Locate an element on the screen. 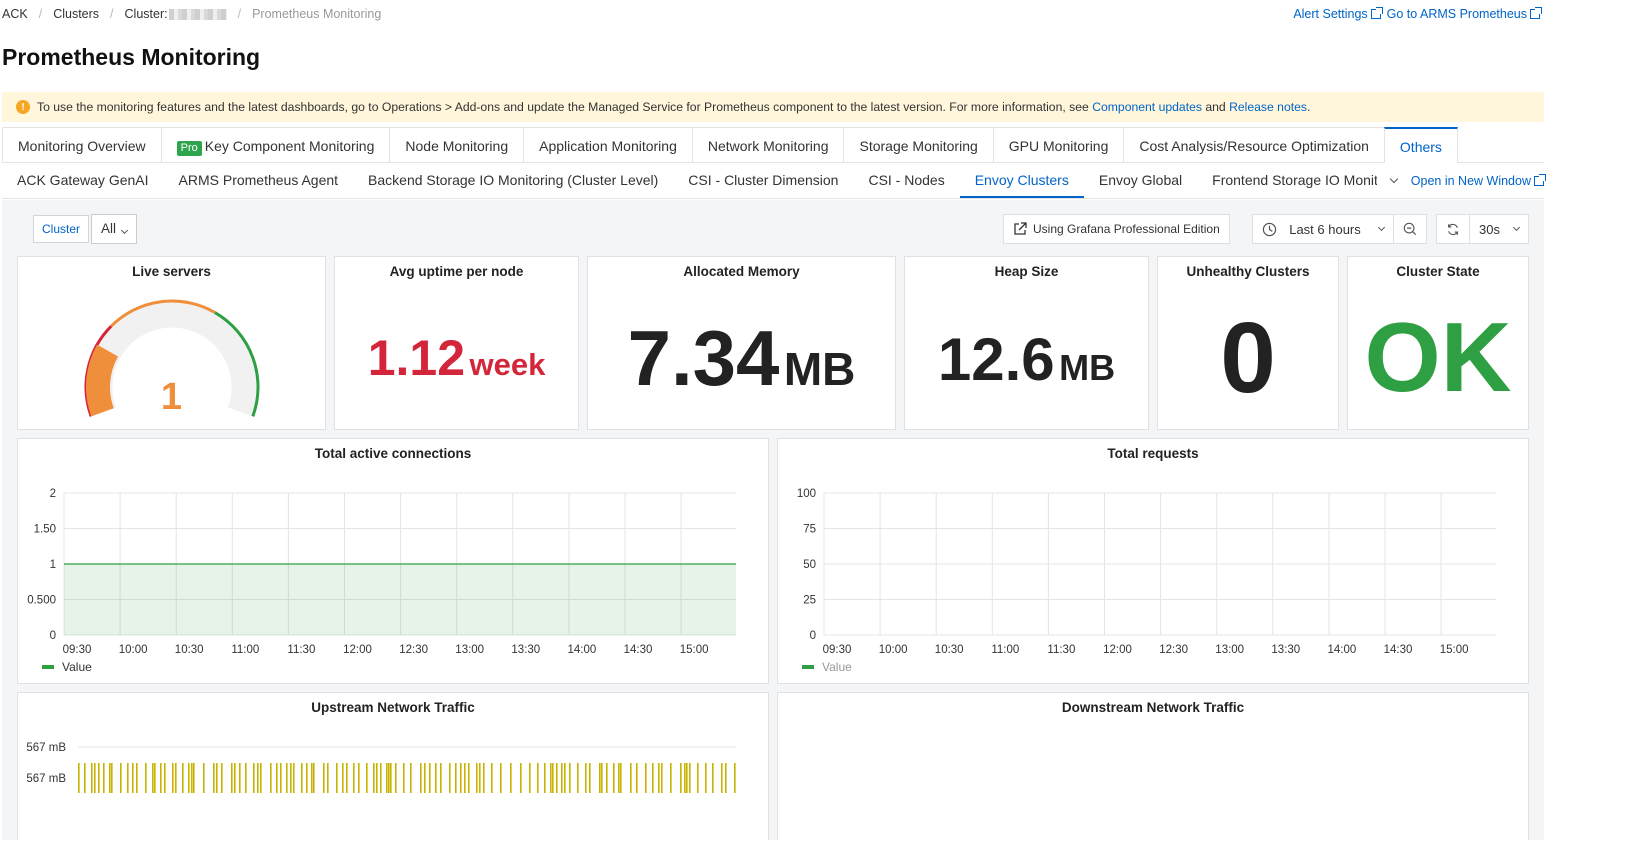  breadcrumb-cluster: Cluster: is located at coordinates (176, 14).